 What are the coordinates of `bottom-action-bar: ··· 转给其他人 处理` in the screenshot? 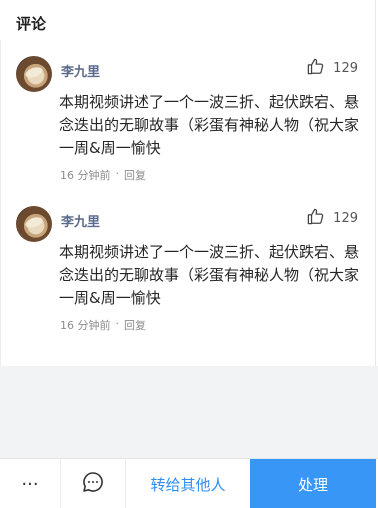 It's located at (189, 483).